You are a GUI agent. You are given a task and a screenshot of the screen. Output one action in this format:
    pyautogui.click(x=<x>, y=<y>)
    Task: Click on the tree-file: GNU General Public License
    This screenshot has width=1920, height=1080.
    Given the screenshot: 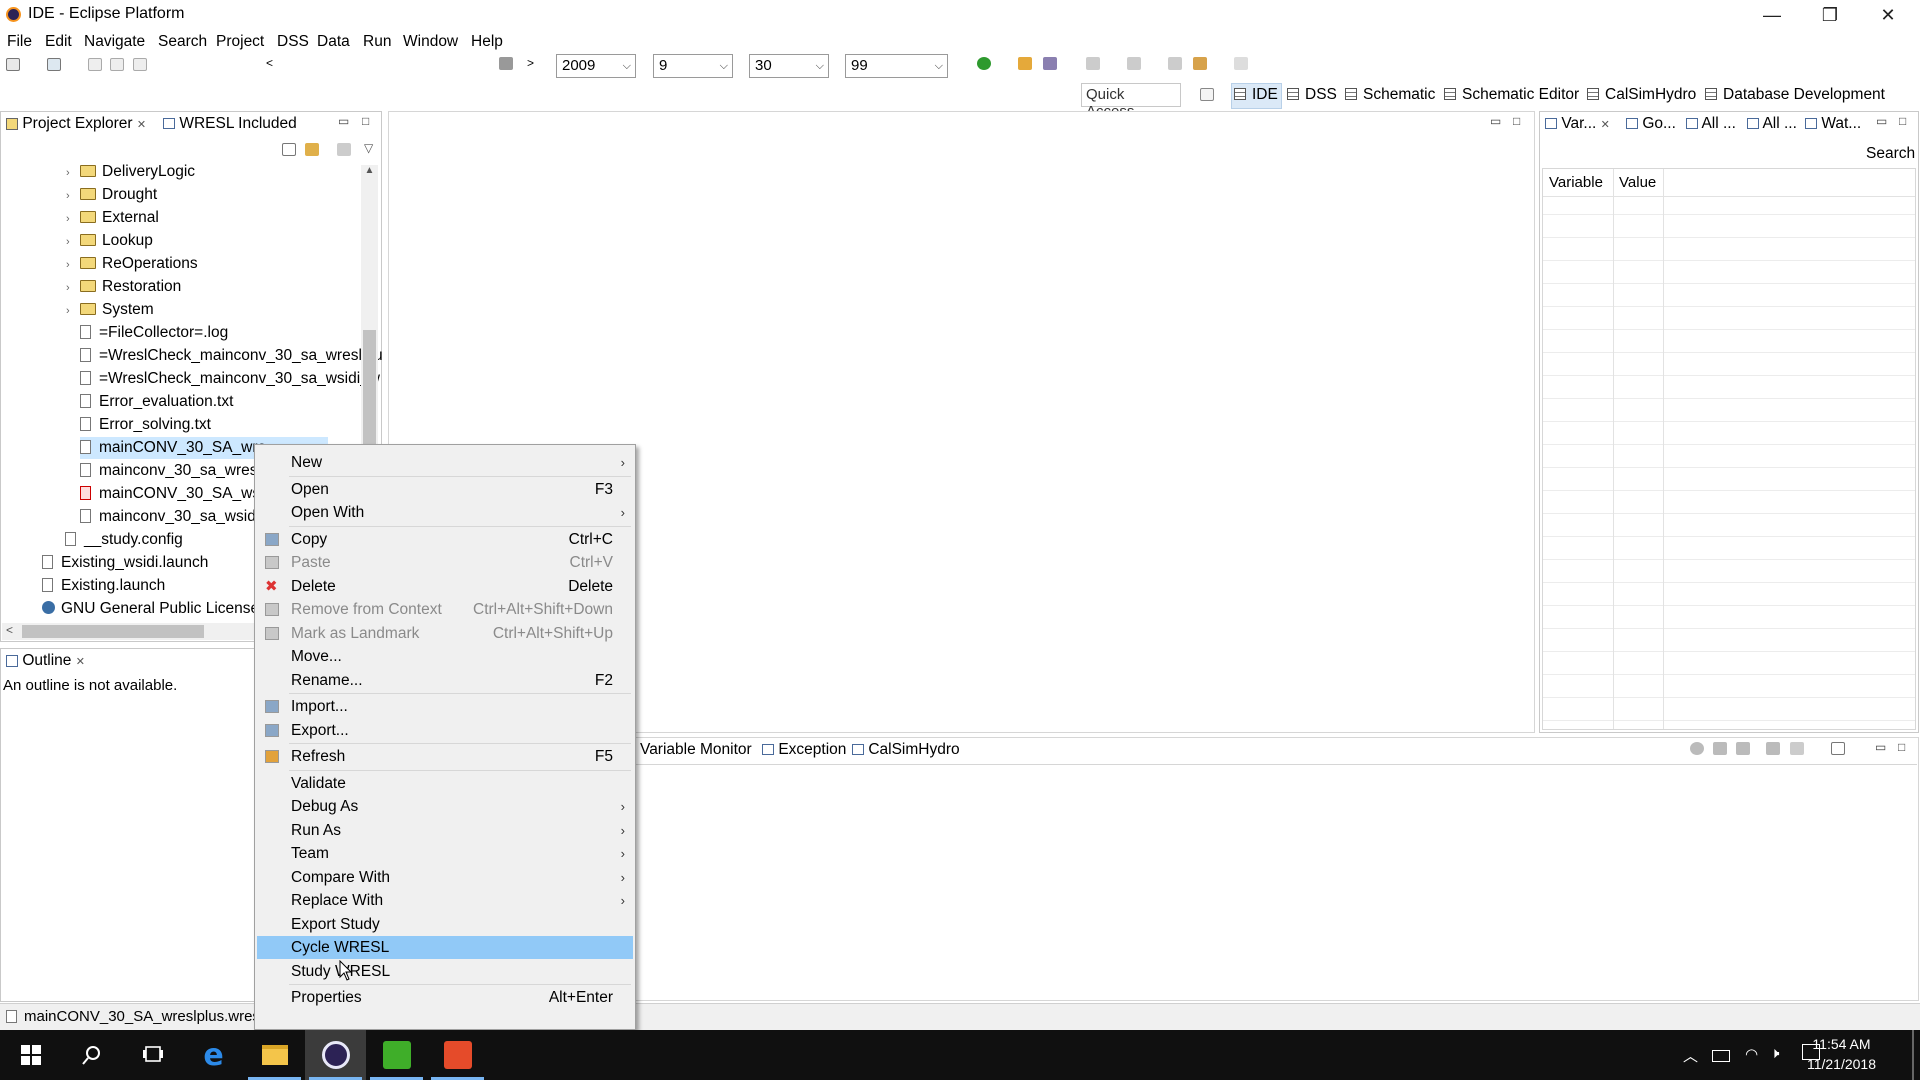 What is the action you would take?
    pyautogui.click(x=150, y=609)
    